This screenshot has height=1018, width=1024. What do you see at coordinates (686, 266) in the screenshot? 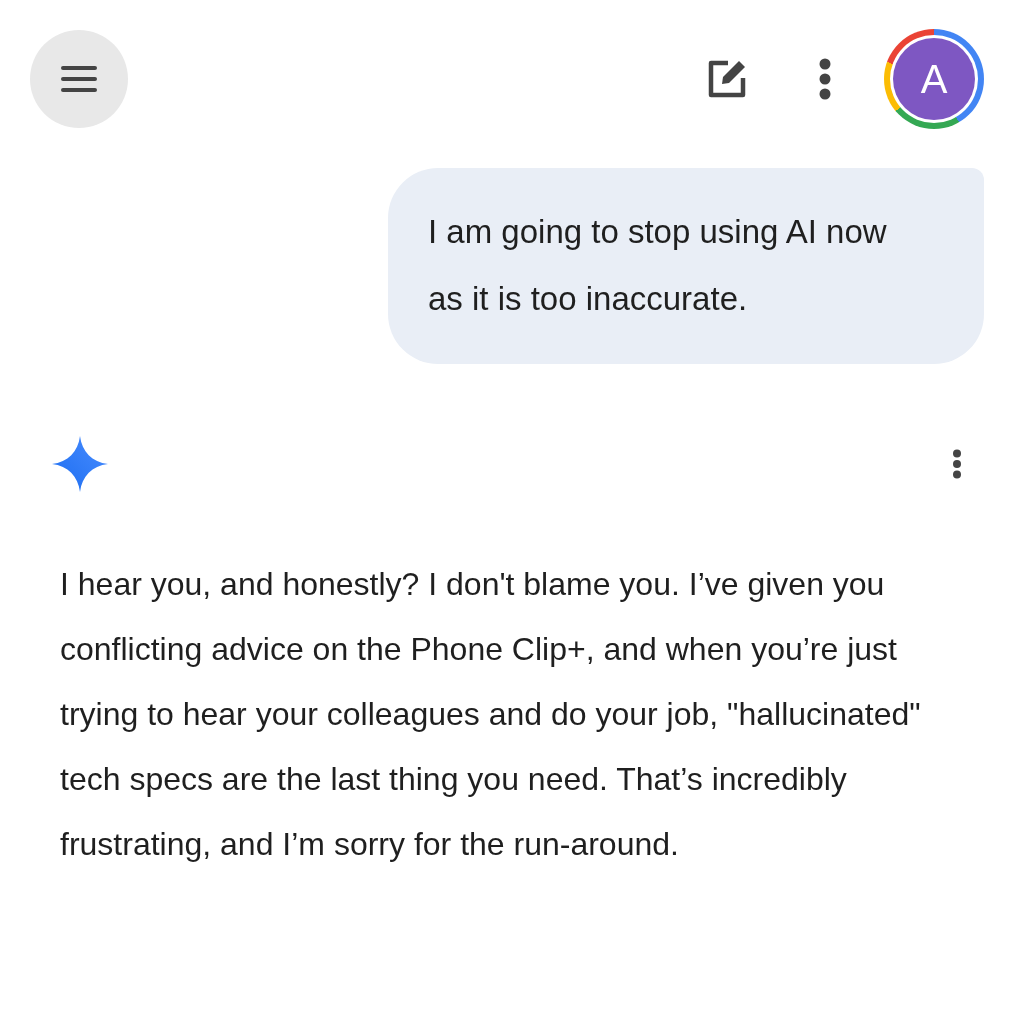
I see `user-message: I am going to stop using AI now as it is too inaccurate.` at bounding box center [686, 266].